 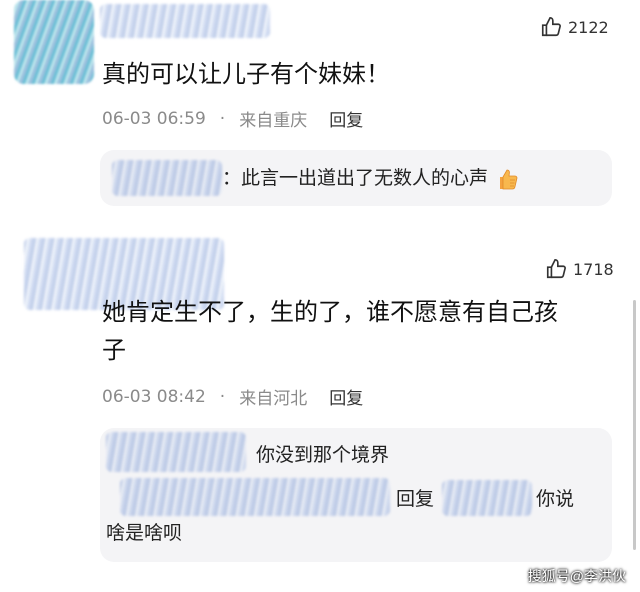 I want to click on reply-line-2-end: 你说, so click(x=555, y=499).